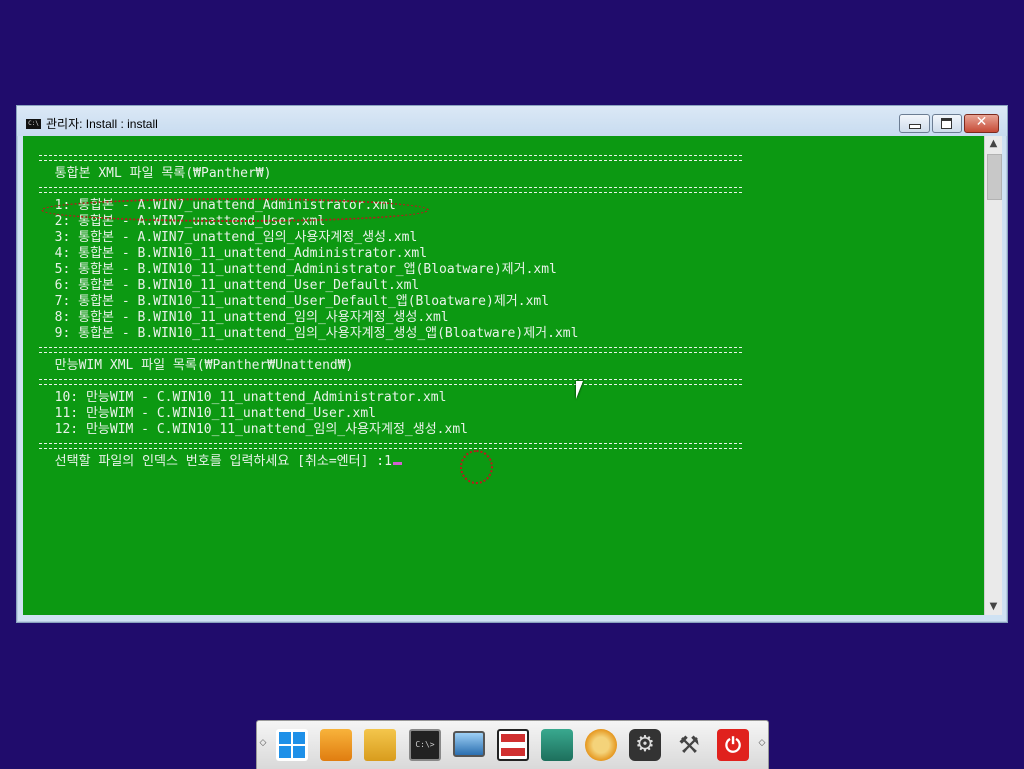  Describe the element at coordinates (583, 390) in the screenshot. I see `mouse-pointer-icon` at that location.